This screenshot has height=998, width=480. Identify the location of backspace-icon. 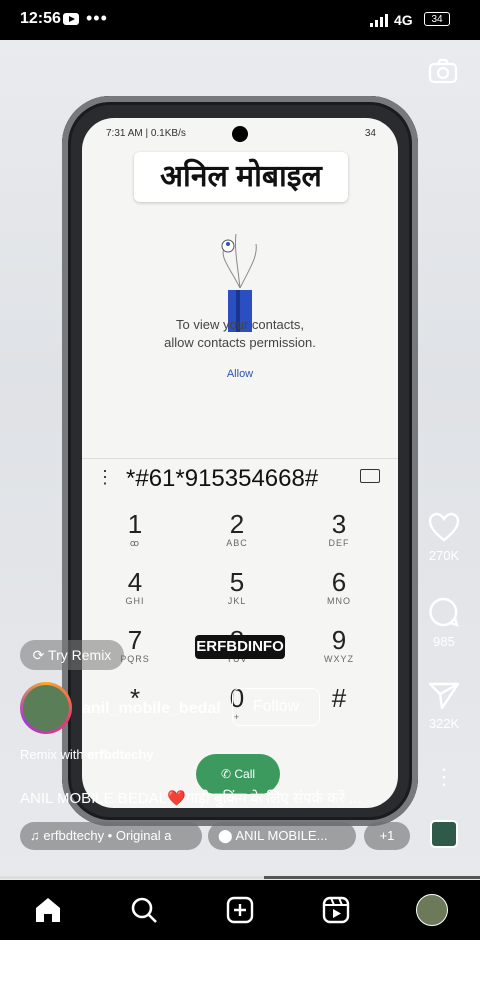
(370, 476).